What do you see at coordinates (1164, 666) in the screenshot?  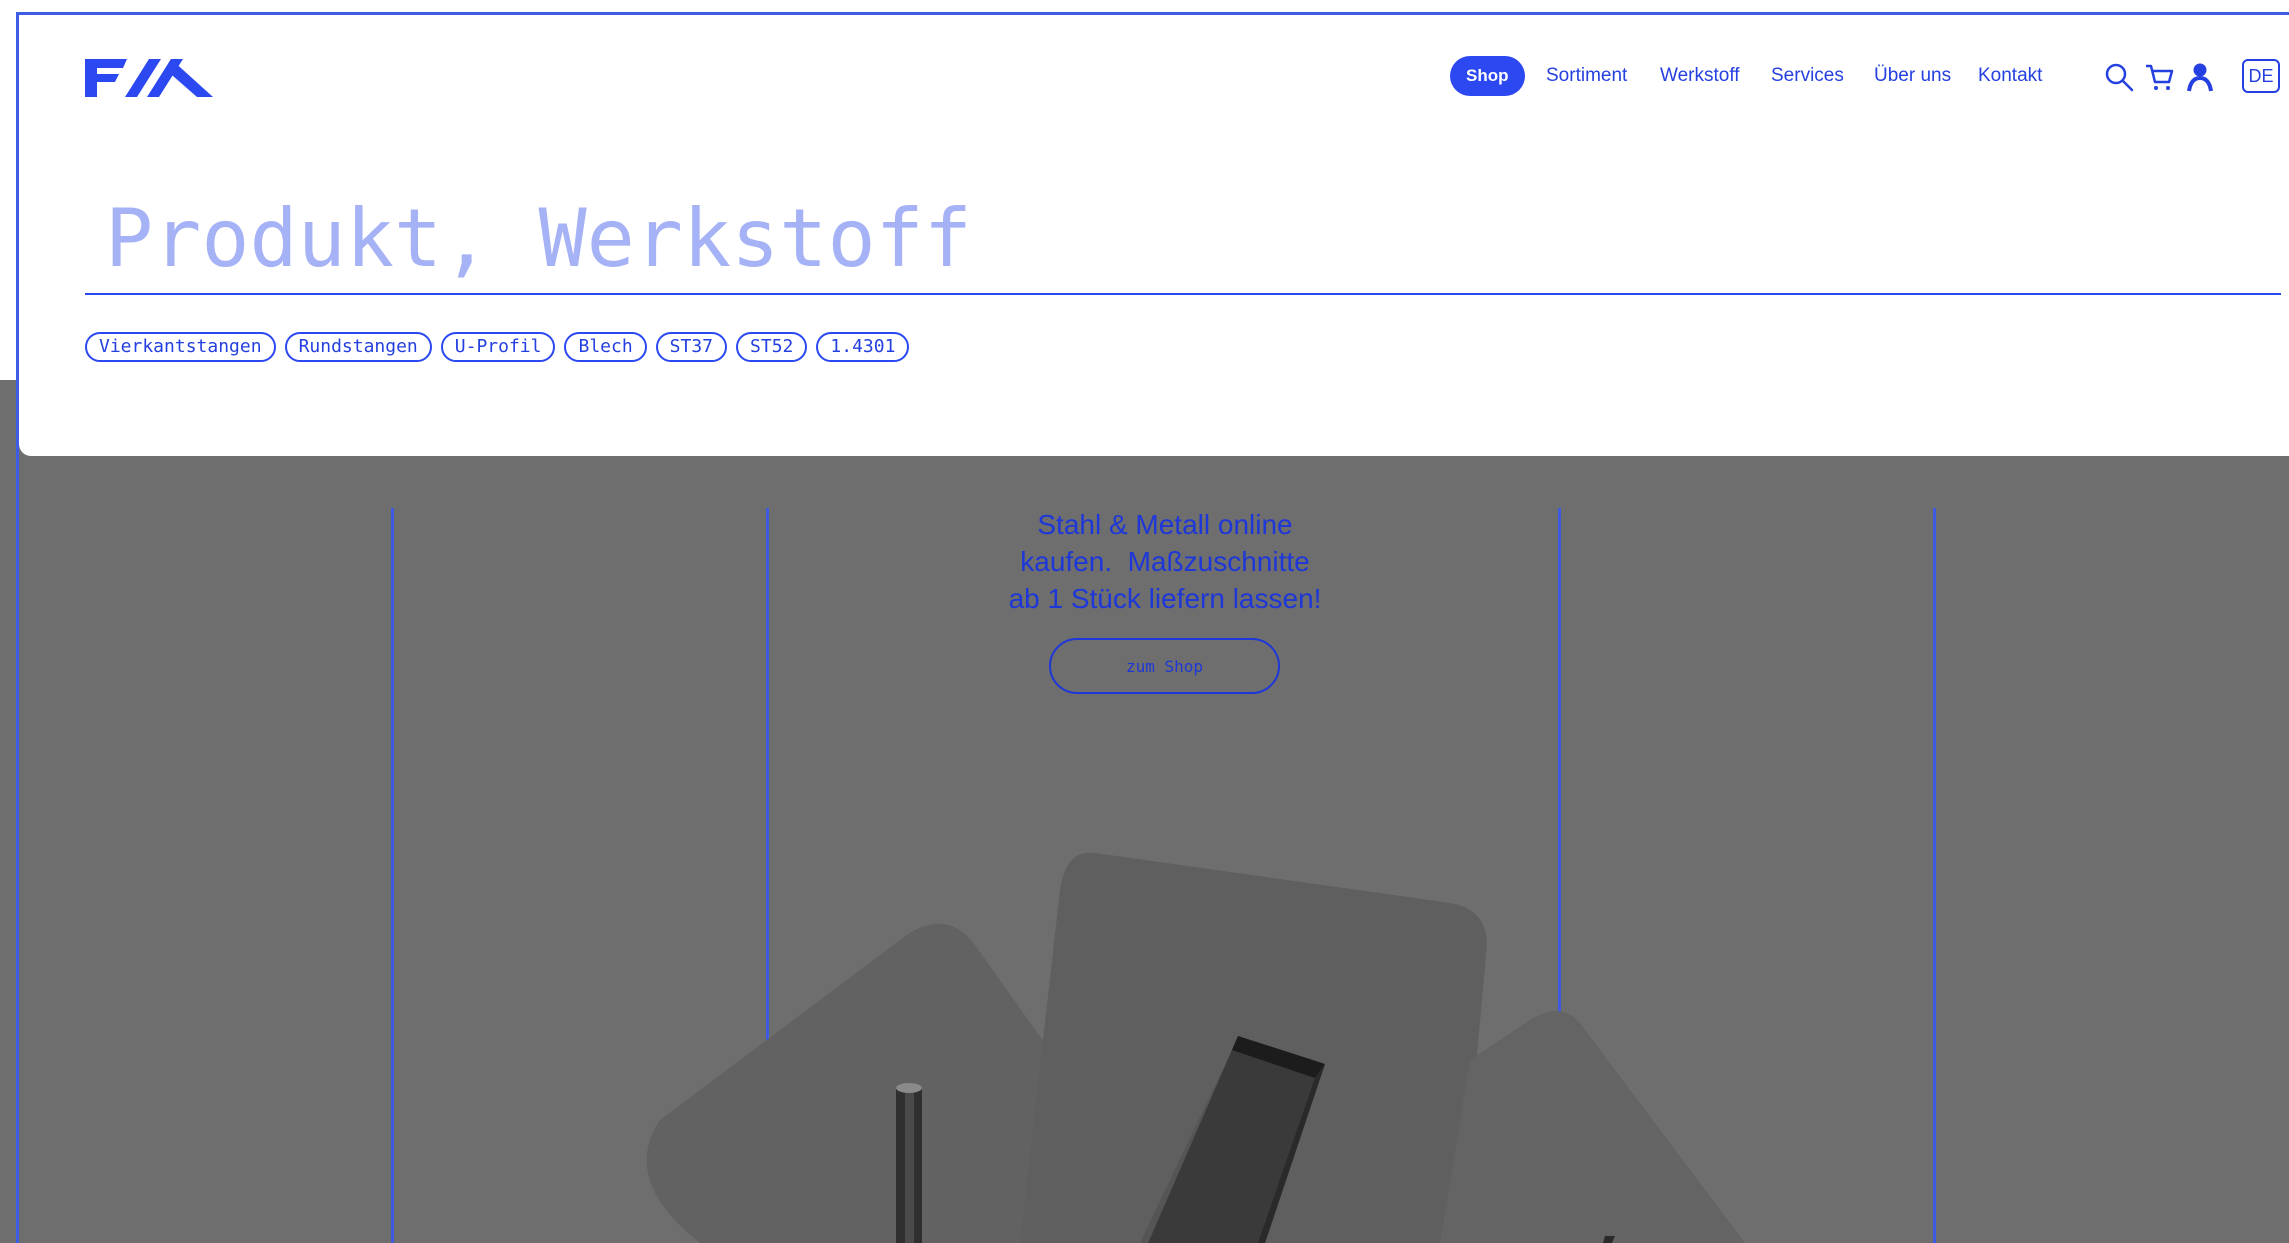 I see `shop-cta-button: zum Shop` at bounding box center [1164, 666].